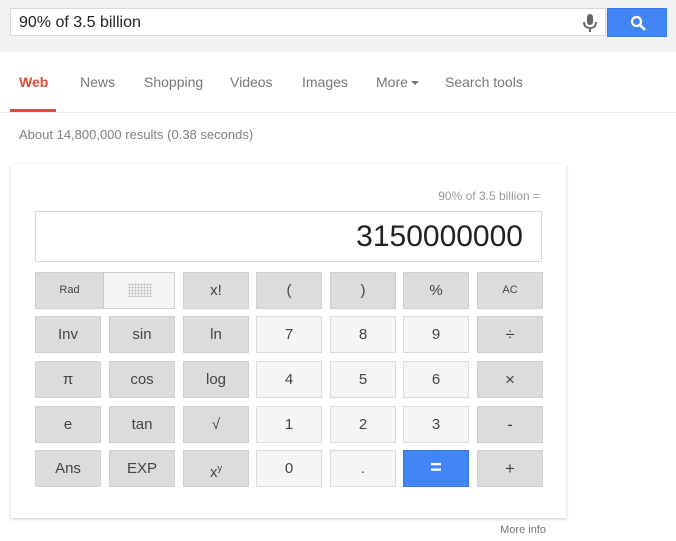 This screenshot has height=541, width=676. Describe the element at coordinates (216, 334) in the screenshot. I see `ln-key: ln` at that location.